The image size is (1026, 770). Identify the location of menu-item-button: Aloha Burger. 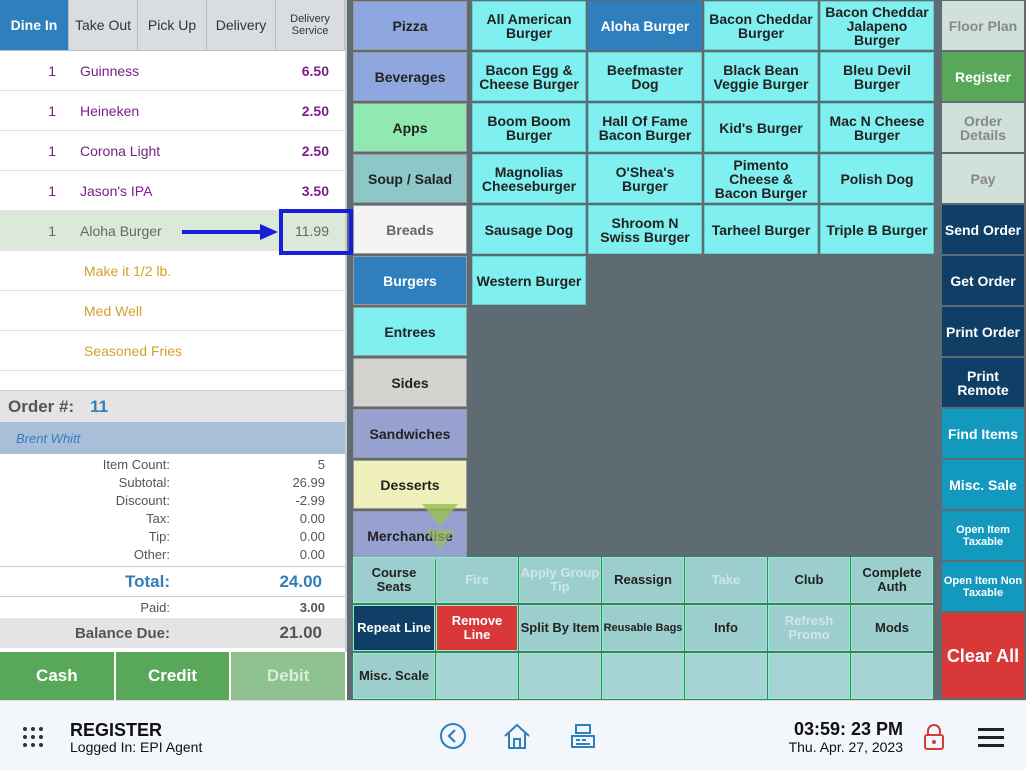
(645, 25).